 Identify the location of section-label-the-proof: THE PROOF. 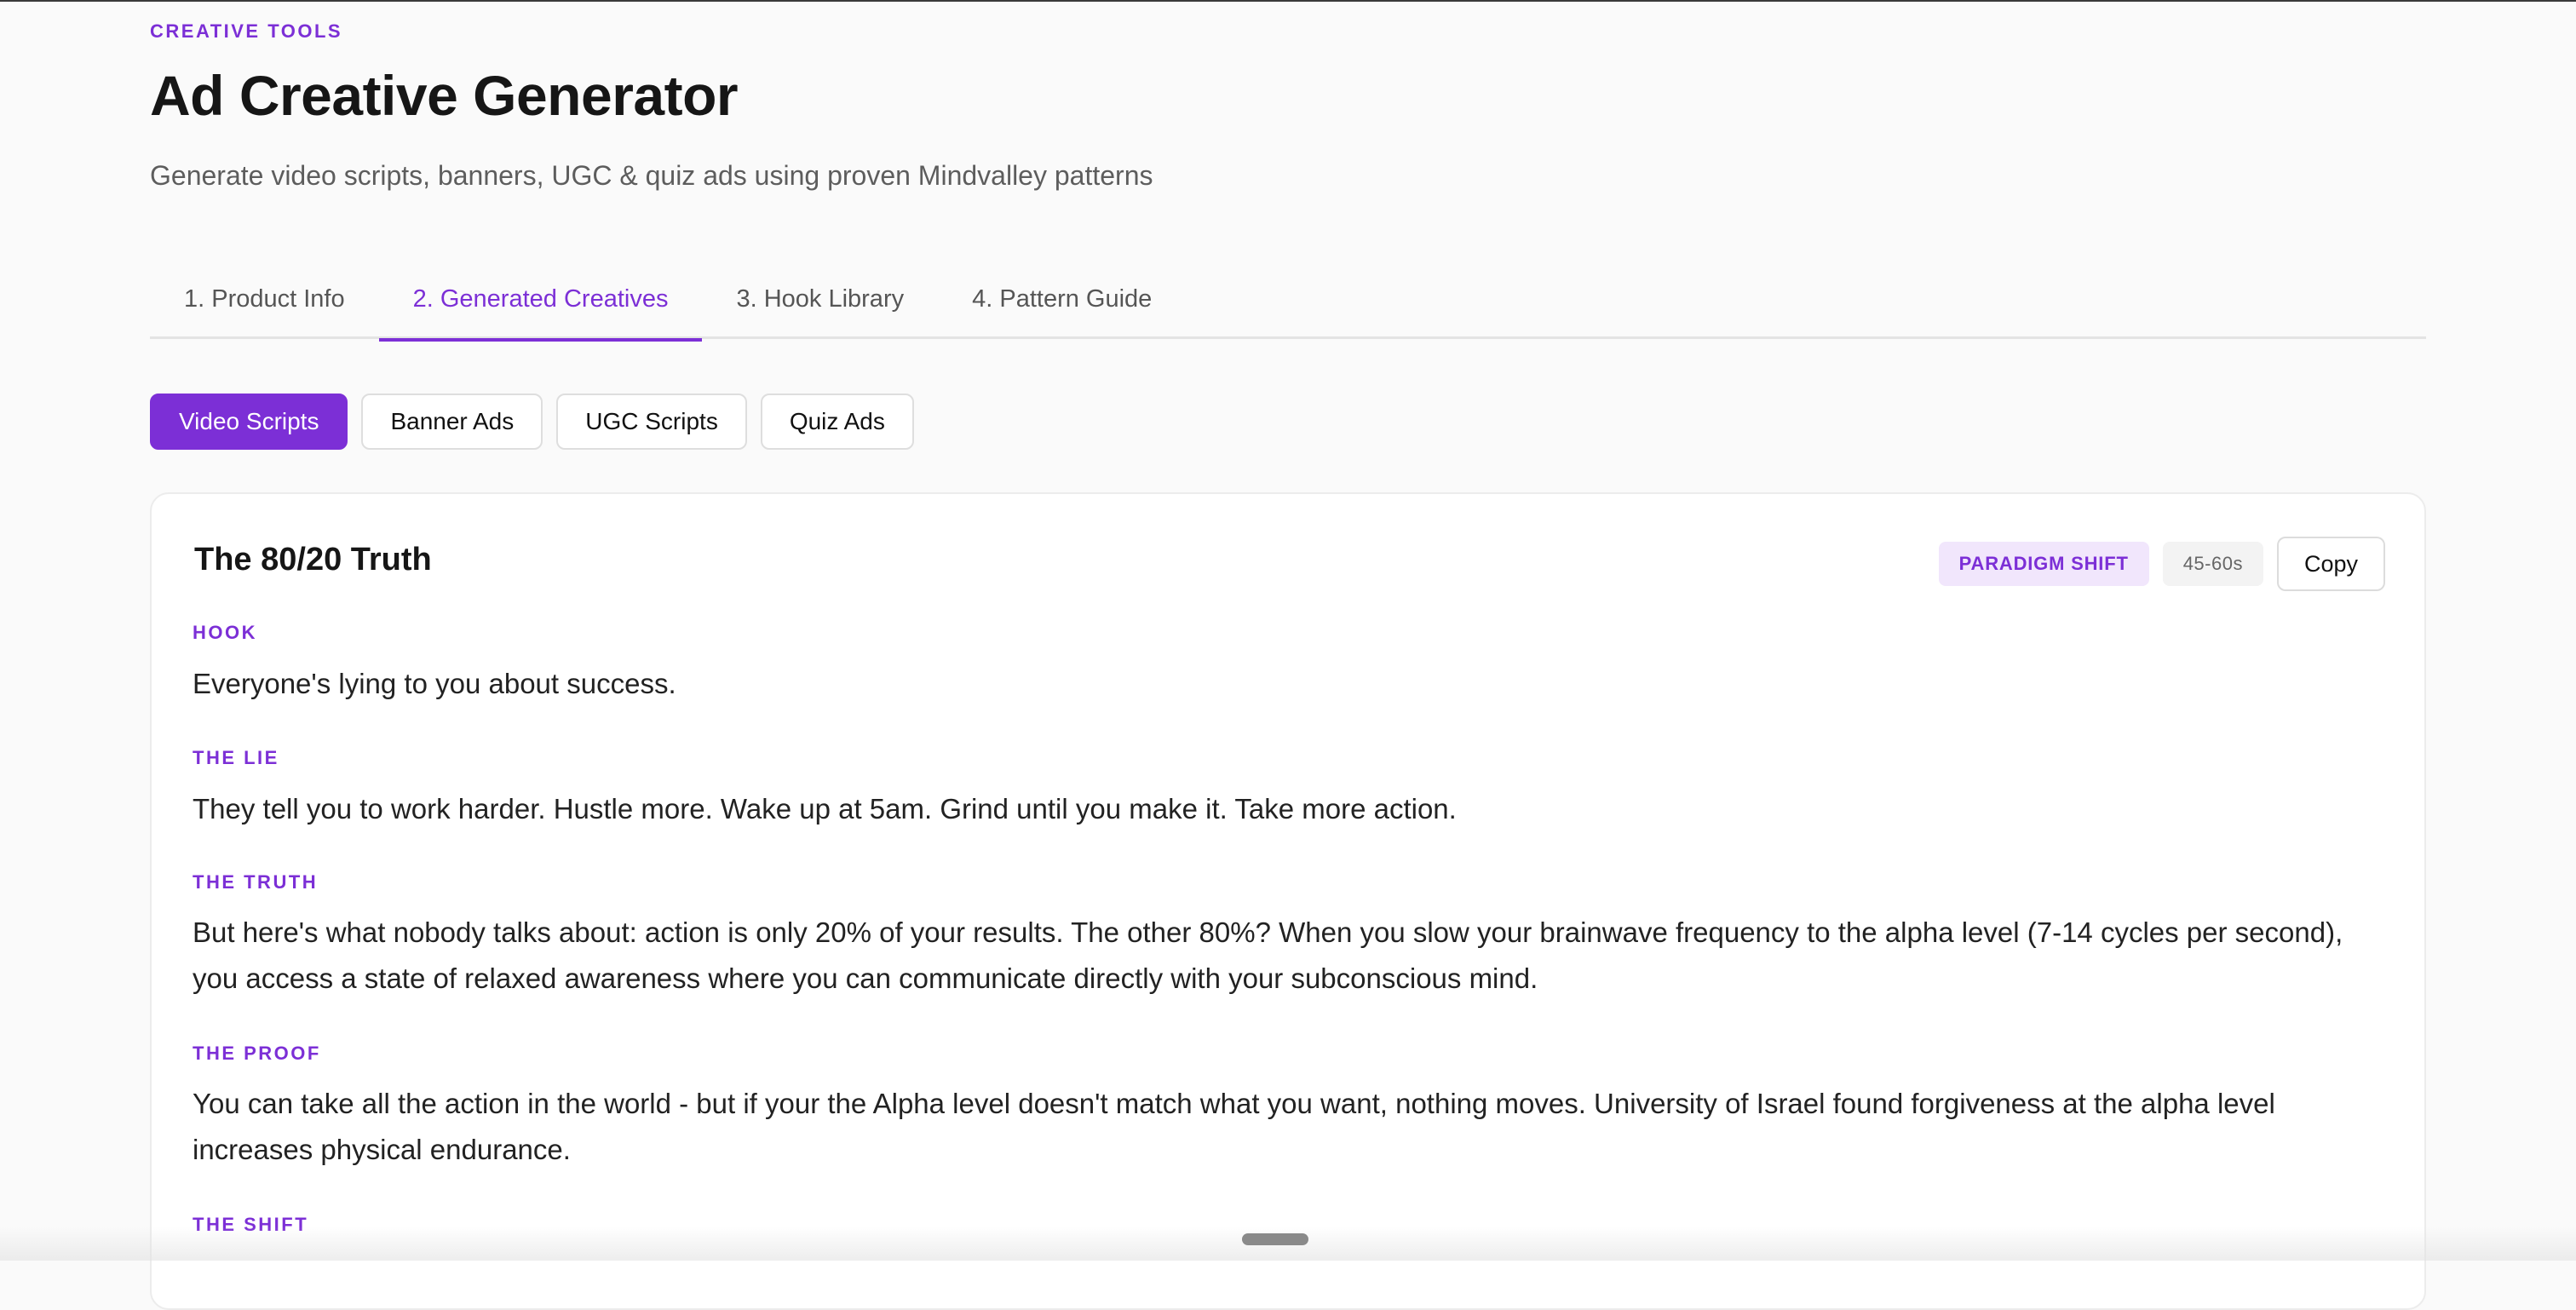
(257, 1053).